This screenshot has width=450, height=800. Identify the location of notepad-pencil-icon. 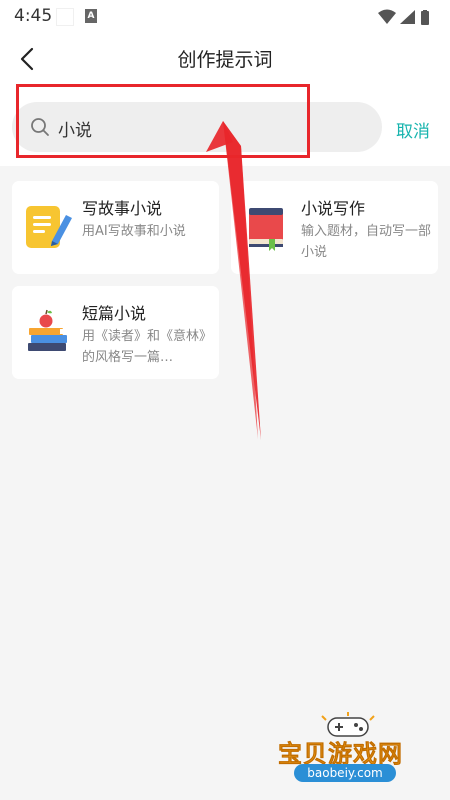
(49, 227).